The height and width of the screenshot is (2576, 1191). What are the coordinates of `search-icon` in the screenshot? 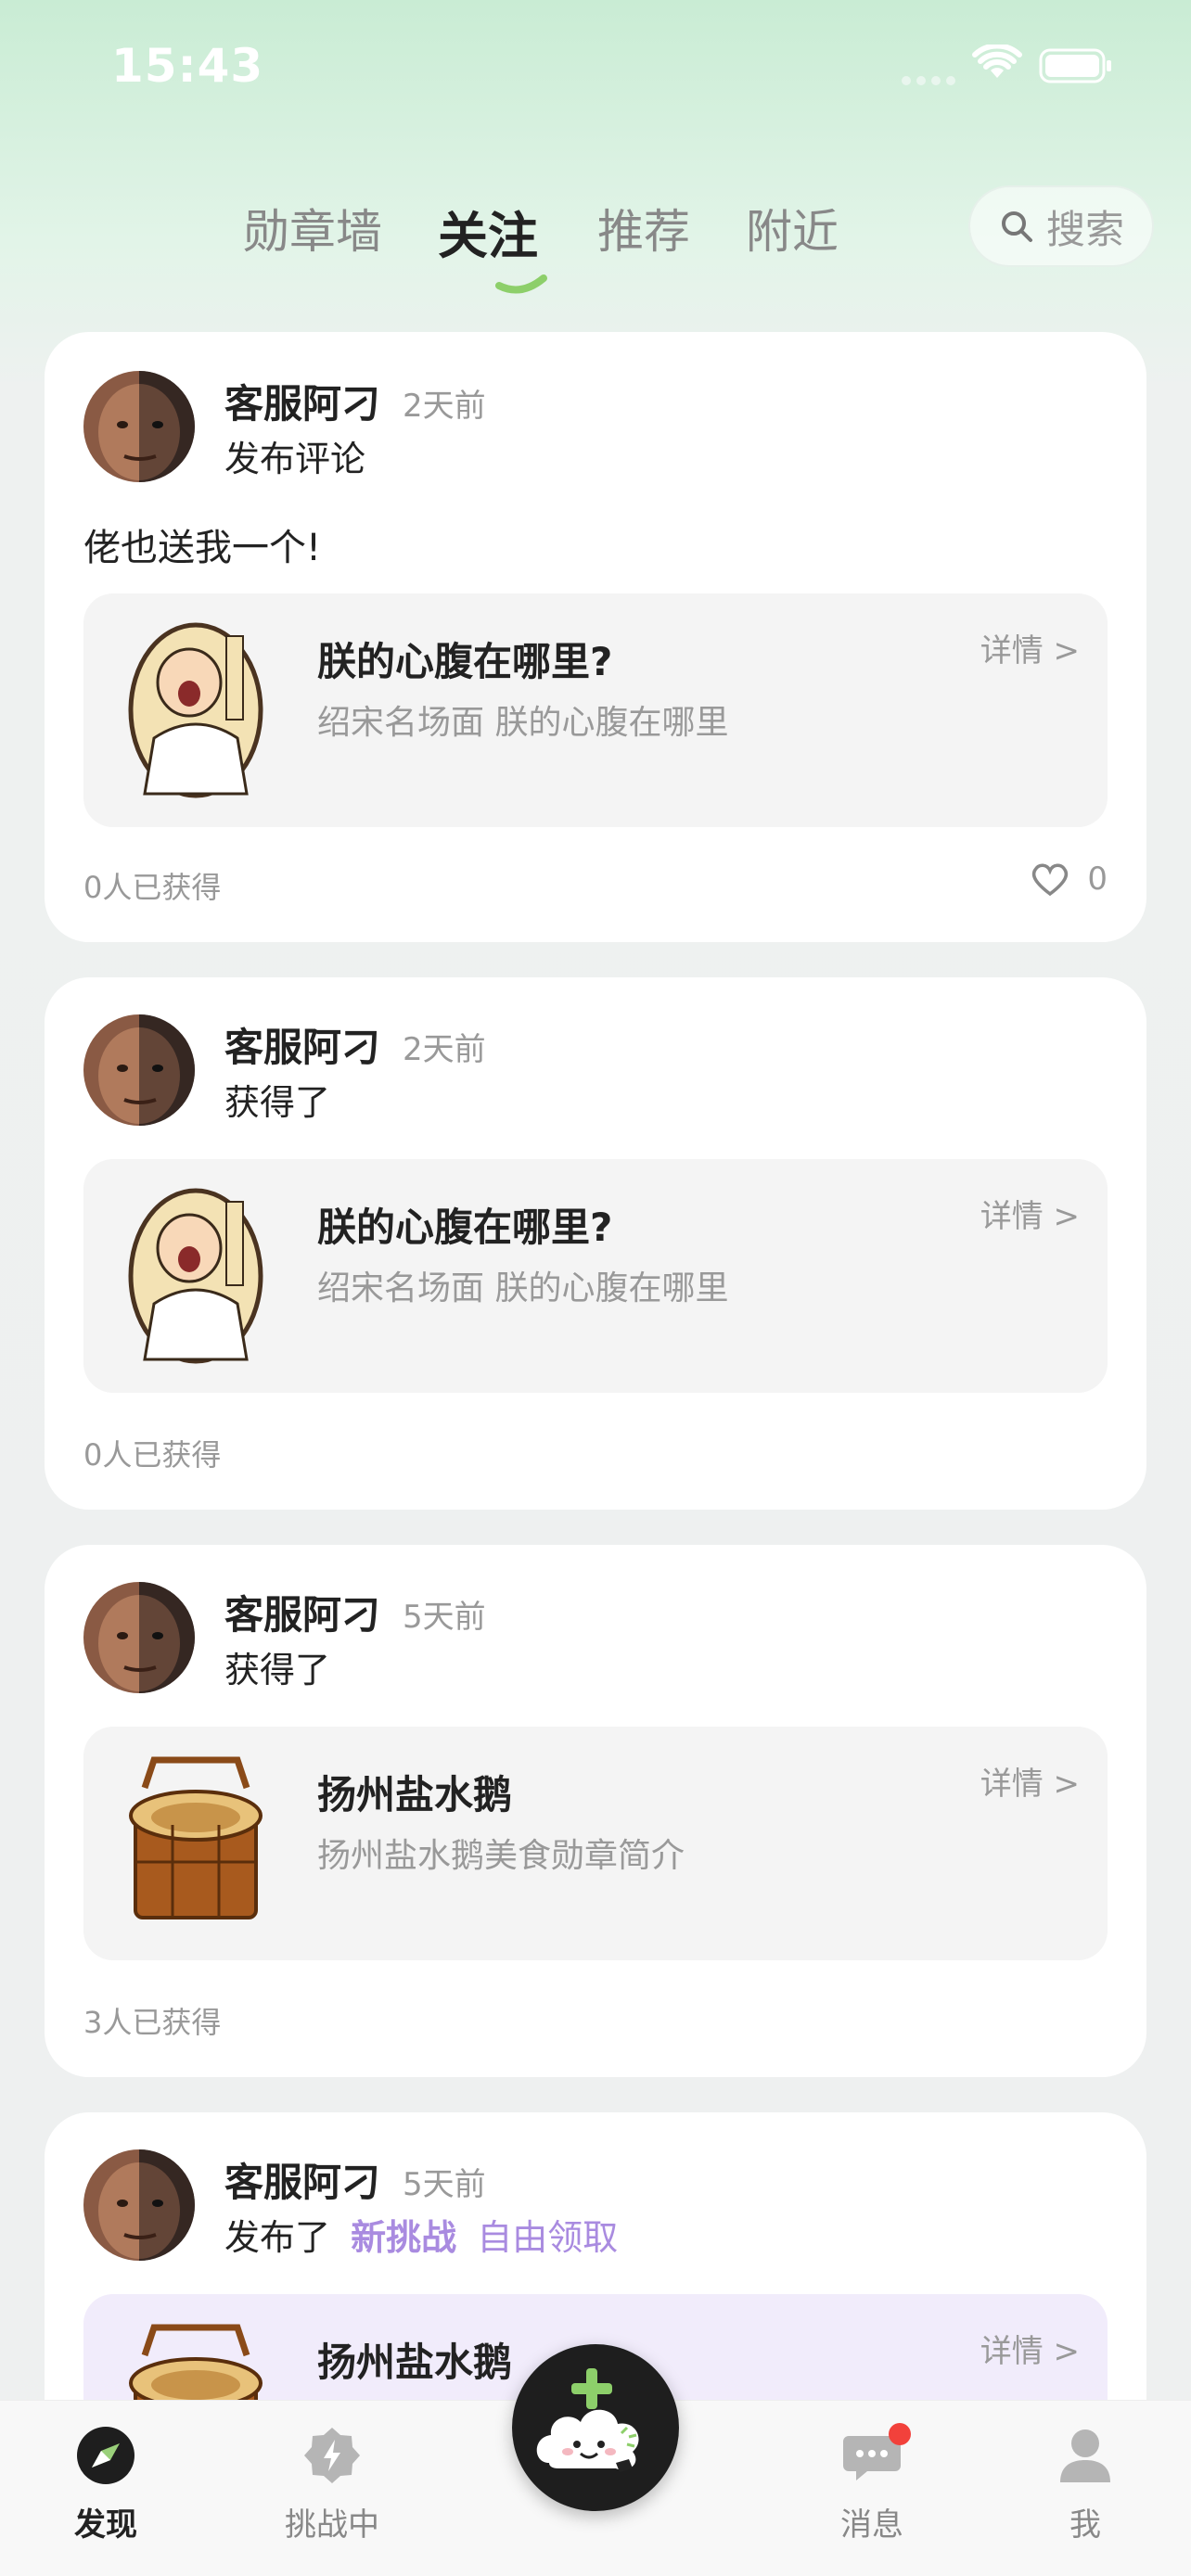 It's located at (1016, 227).